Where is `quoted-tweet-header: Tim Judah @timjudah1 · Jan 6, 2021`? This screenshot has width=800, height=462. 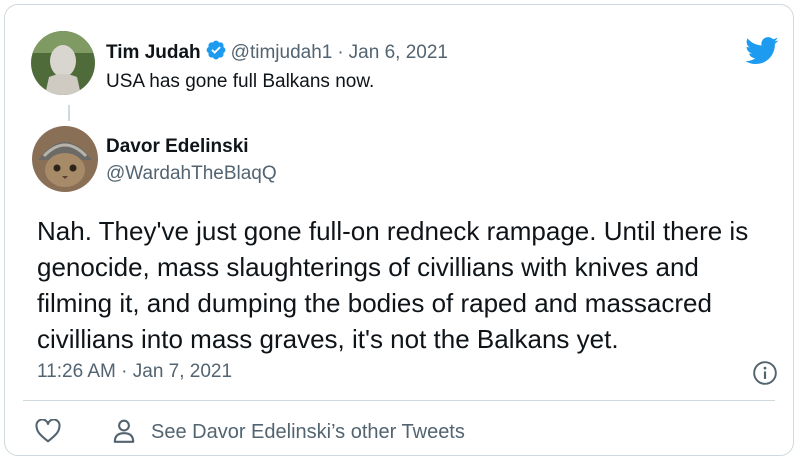
quoted-tweet-header: Tim Judah @timjudah1 · Jan 6, 2021 is located at coordinates (277, 52).